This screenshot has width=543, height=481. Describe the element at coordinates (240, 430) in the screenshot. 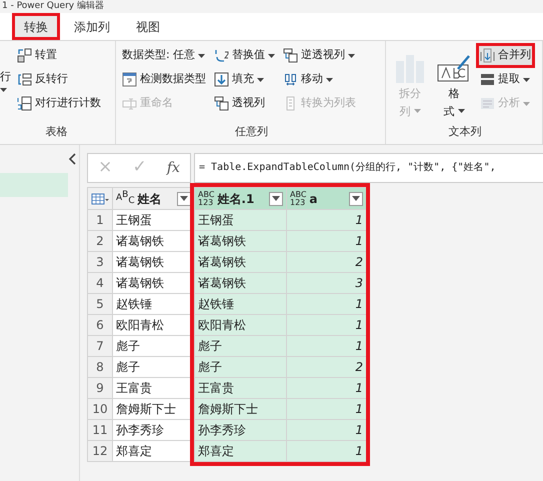

I see `table-cell: 孙李秀珍` at that location.